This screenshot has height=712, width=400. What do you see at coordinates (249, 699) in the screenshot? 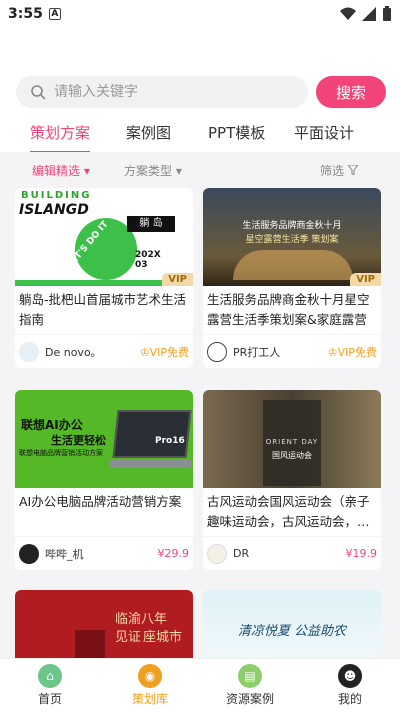
I see `nav-label: 资源案例` at bounding box center [249, 699].